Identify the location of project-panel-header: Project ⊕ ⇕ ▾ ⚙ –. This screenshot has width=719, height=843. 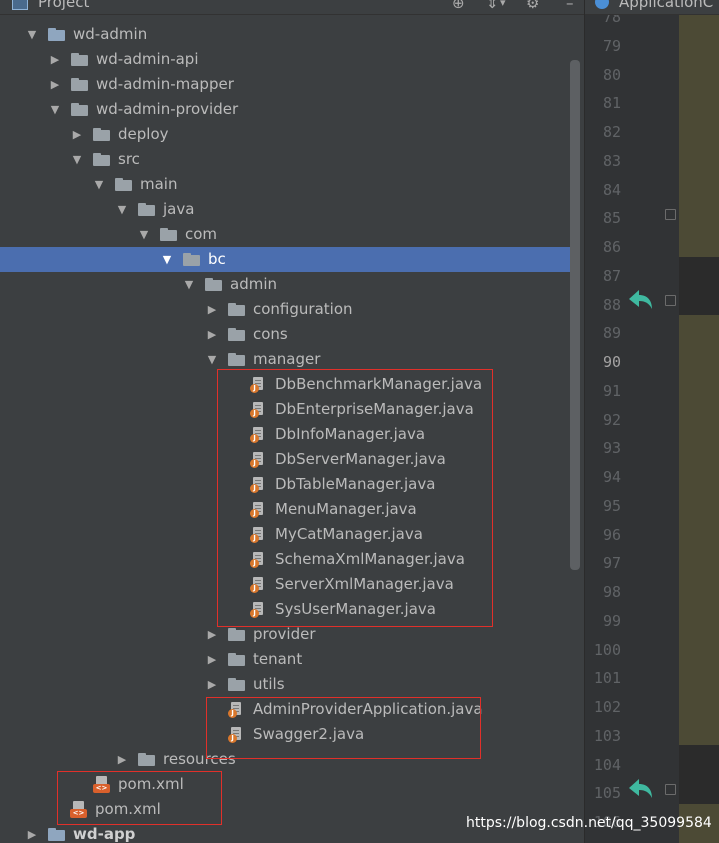
(292, 7).